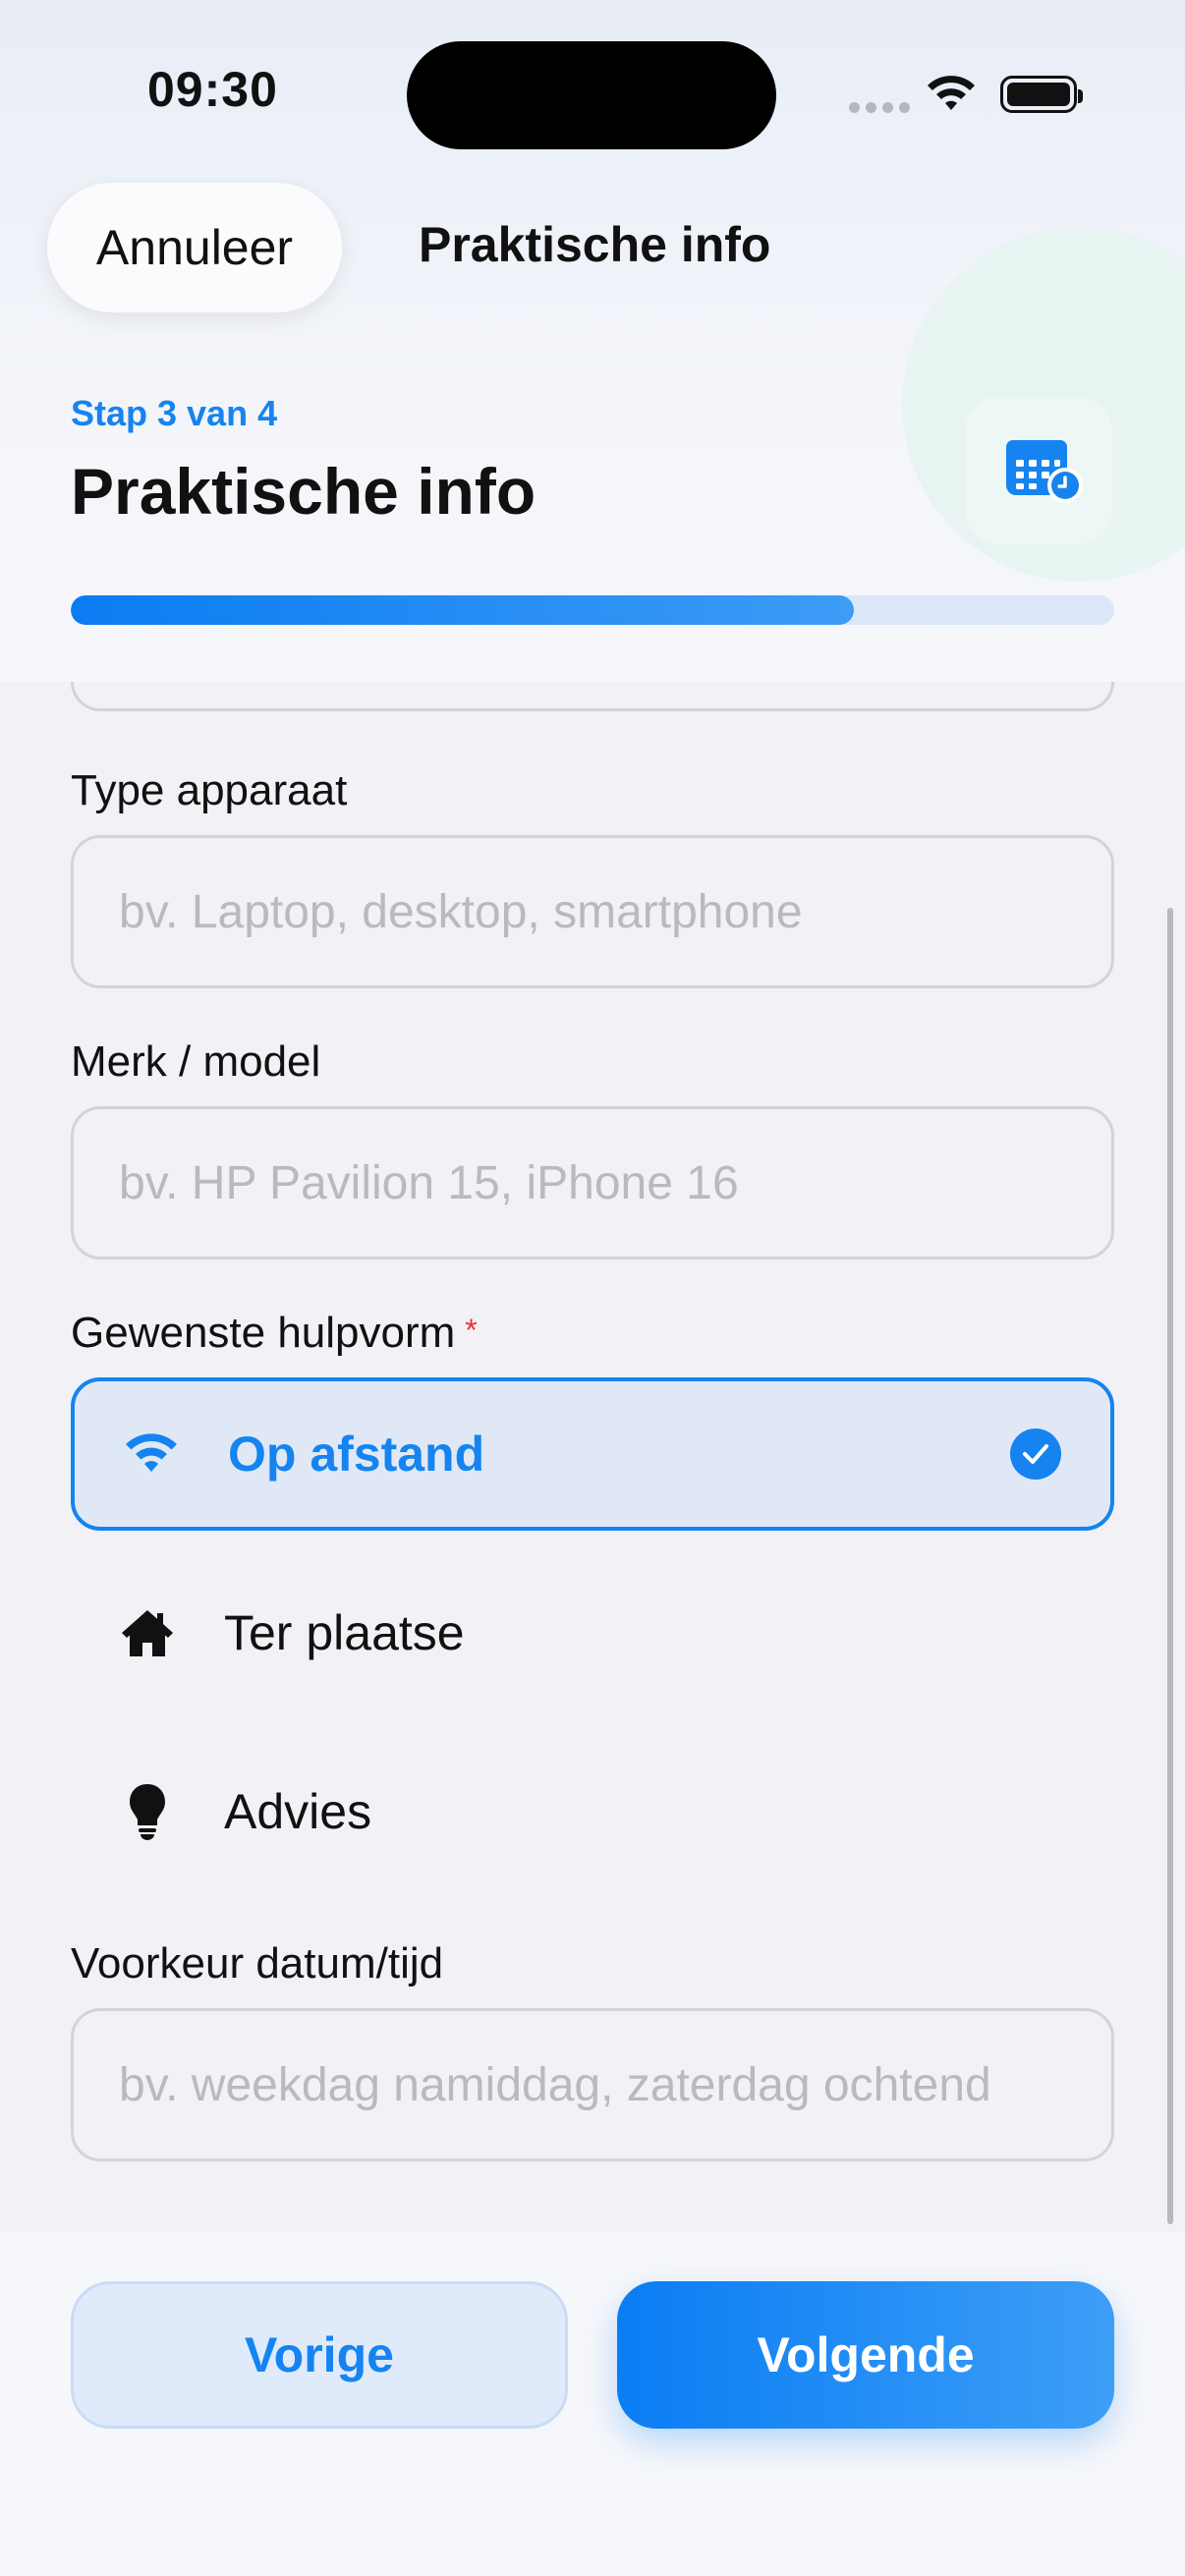 The height and width of the screenshot is (2576, 1185). Describe the element at coordinates (210, 790) in the screenshot. I see `device-type-label: Type apparaat` at that location.